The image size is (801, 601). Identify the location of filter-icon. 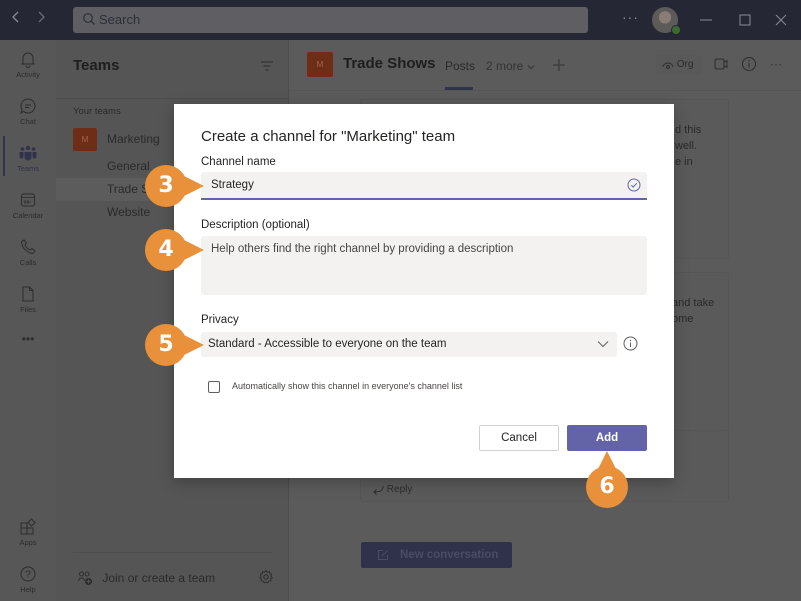
(267, 66).